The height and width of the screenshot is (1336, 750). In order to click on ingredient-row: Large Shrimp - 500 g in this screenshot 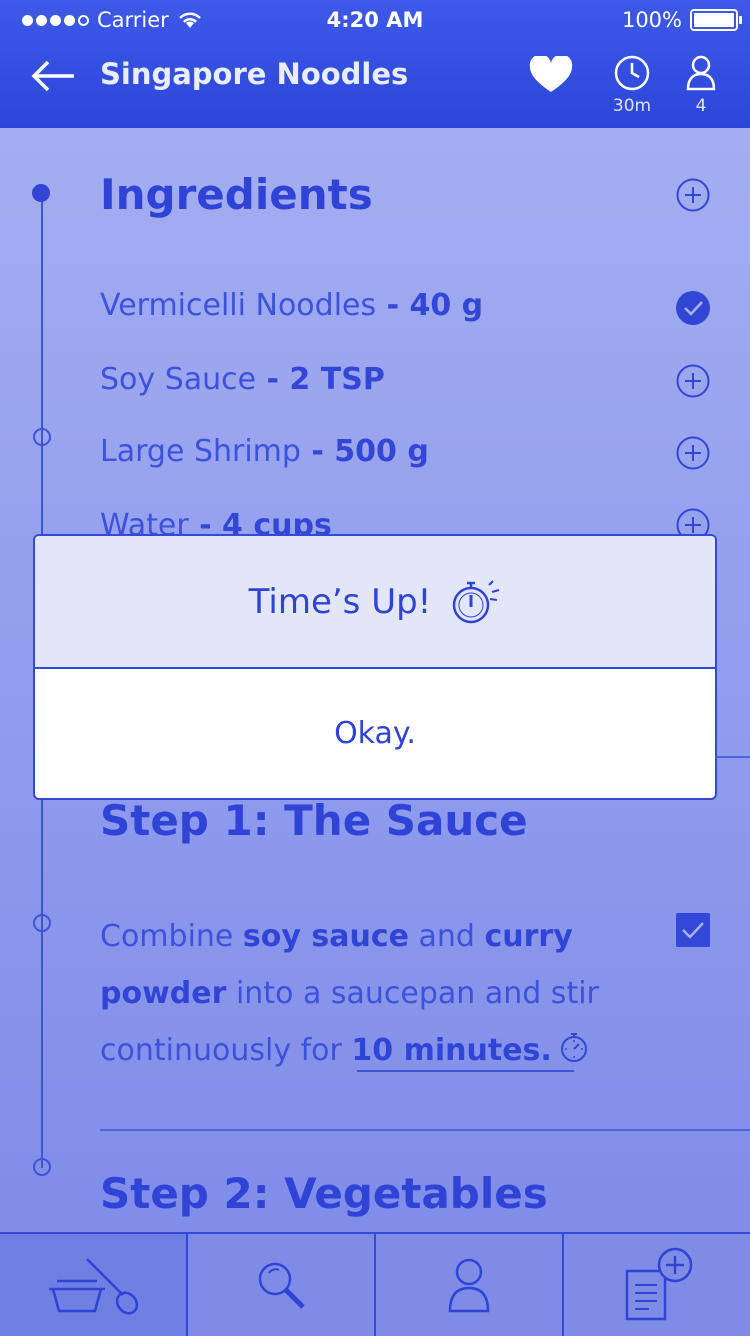, I will do `click(264, 451)`.